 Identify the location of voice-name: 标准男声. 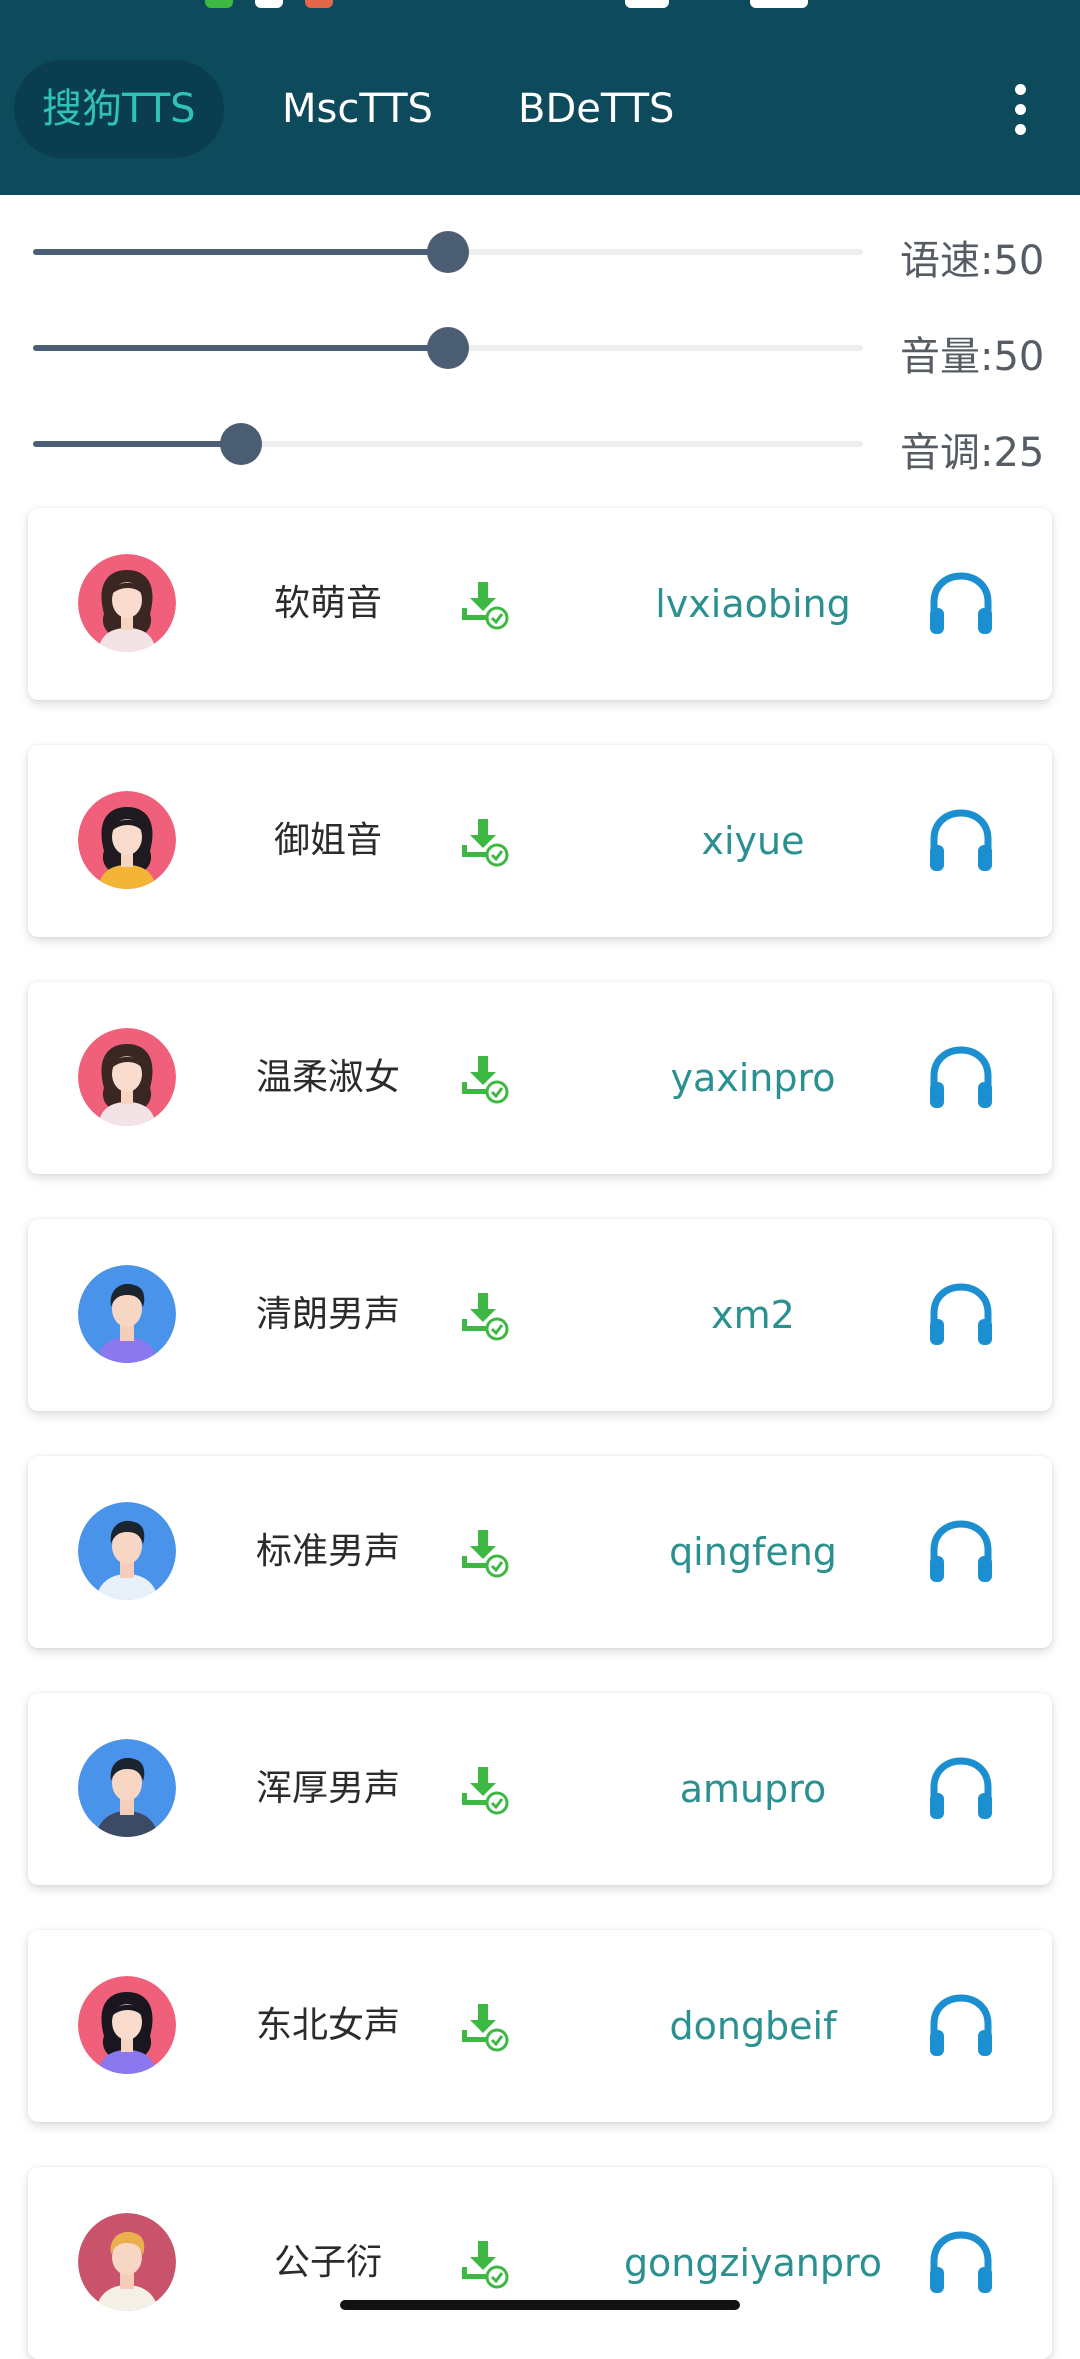
(327, 1551).